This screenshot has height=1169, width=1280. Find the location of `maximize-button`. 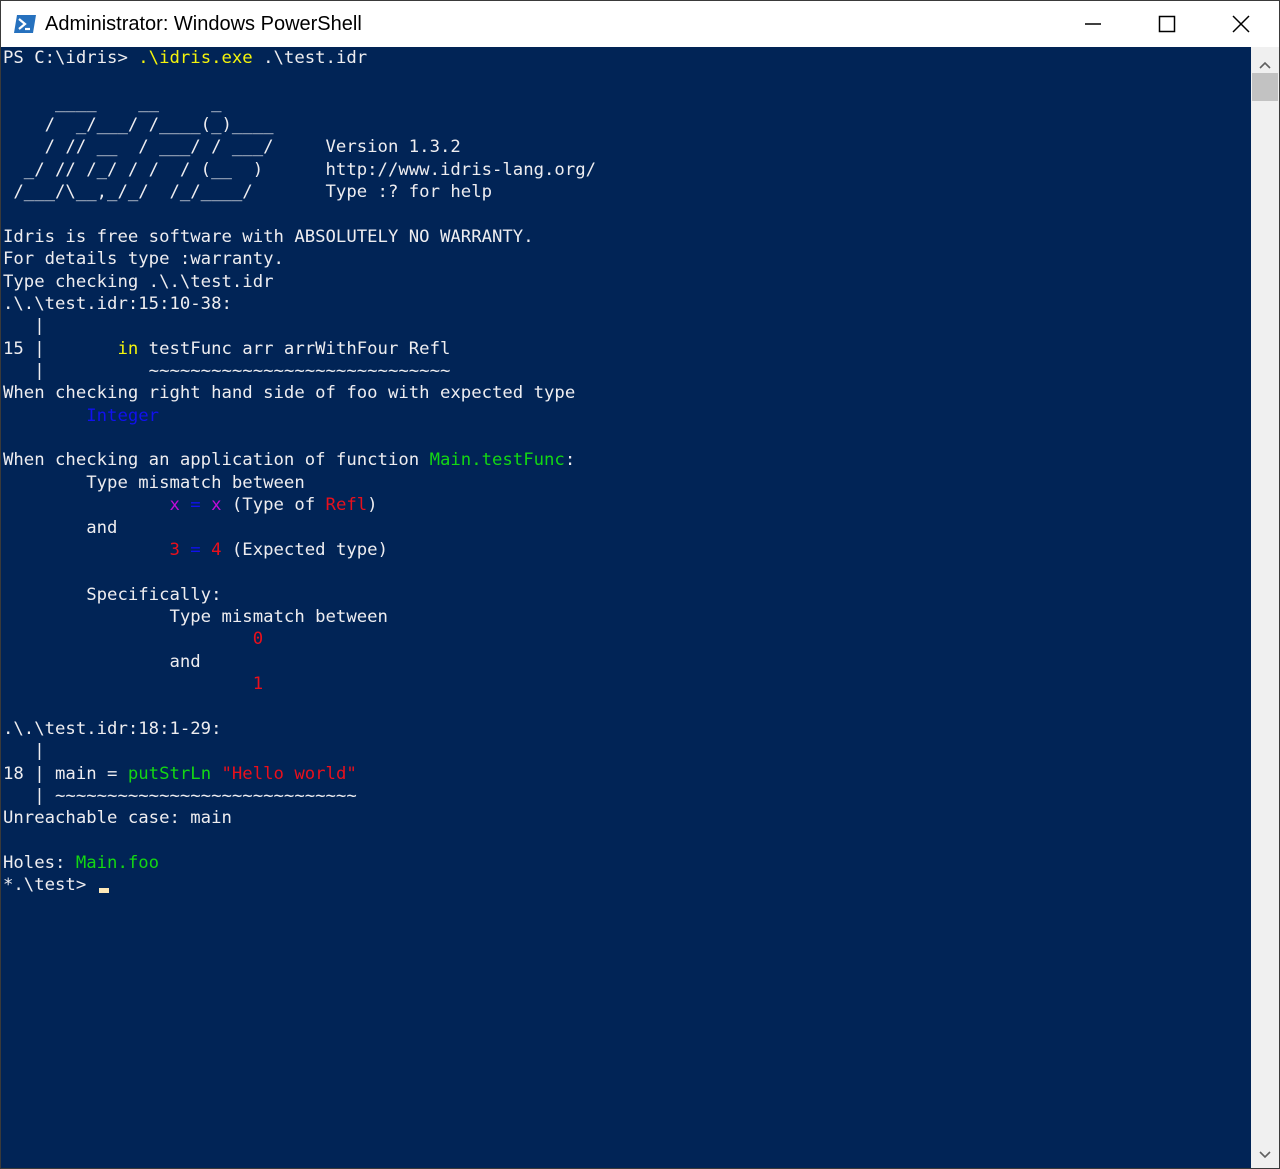

maximize-button is located at coordinates (1167, 24).